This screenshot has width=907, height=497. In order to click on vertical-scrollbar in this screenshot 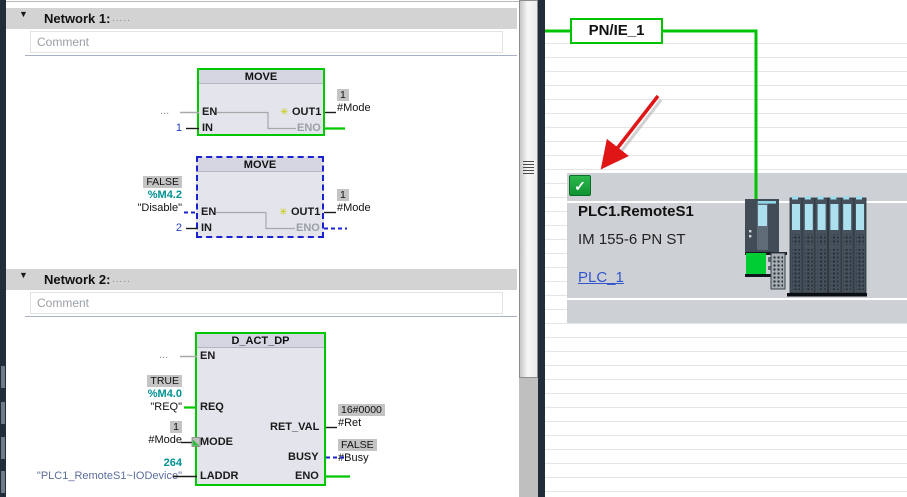, I will do `click(528, 248)`.